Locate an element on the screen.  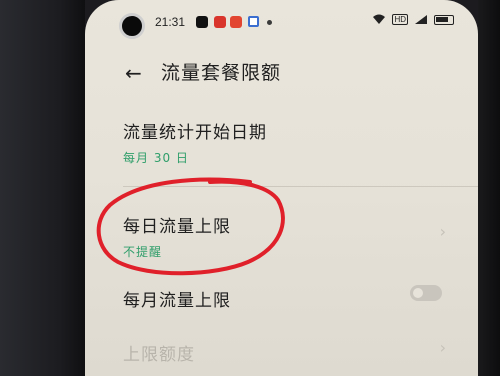
list-item-label: 每日流量上限 is located at coordinates (177, 227).